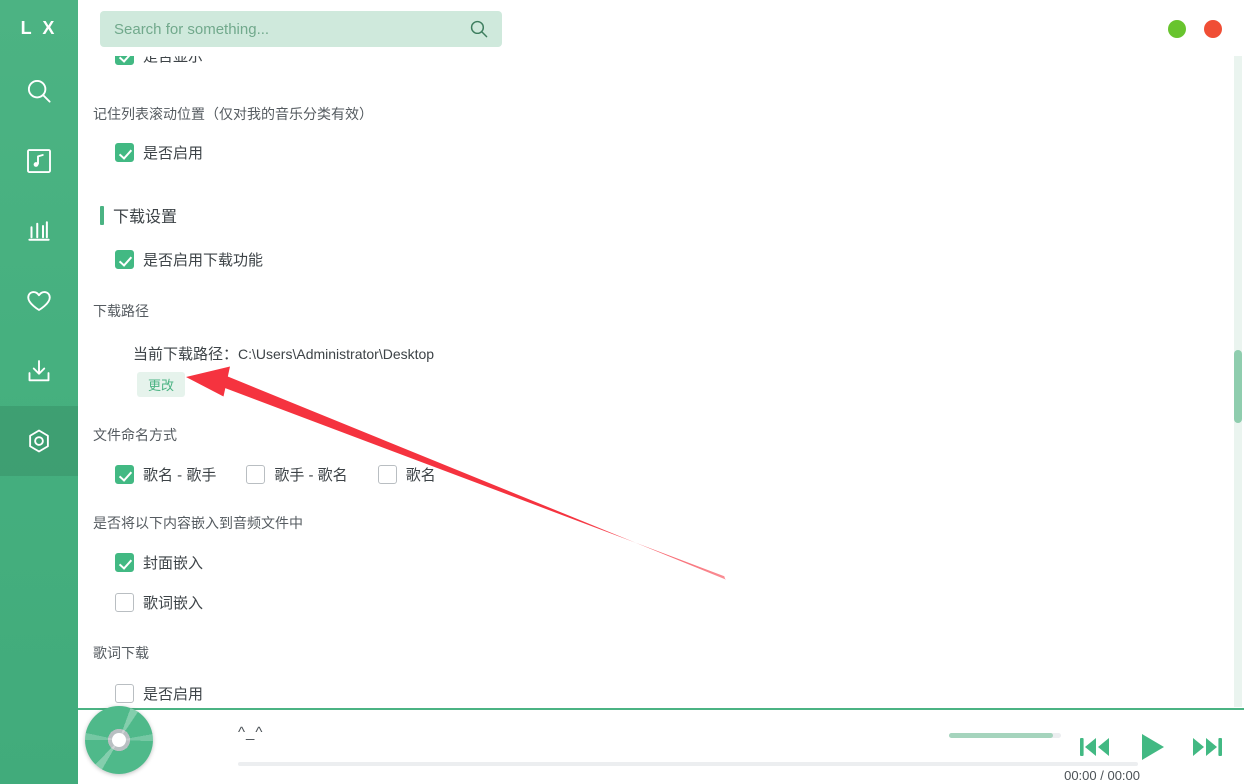 The width and height of the screenshot is (1244, 784). I want to click on setting-embed: 是否将以下内容嵌入到音频文件中 封面嵌入 歌词嵌入, so click(651, 563).